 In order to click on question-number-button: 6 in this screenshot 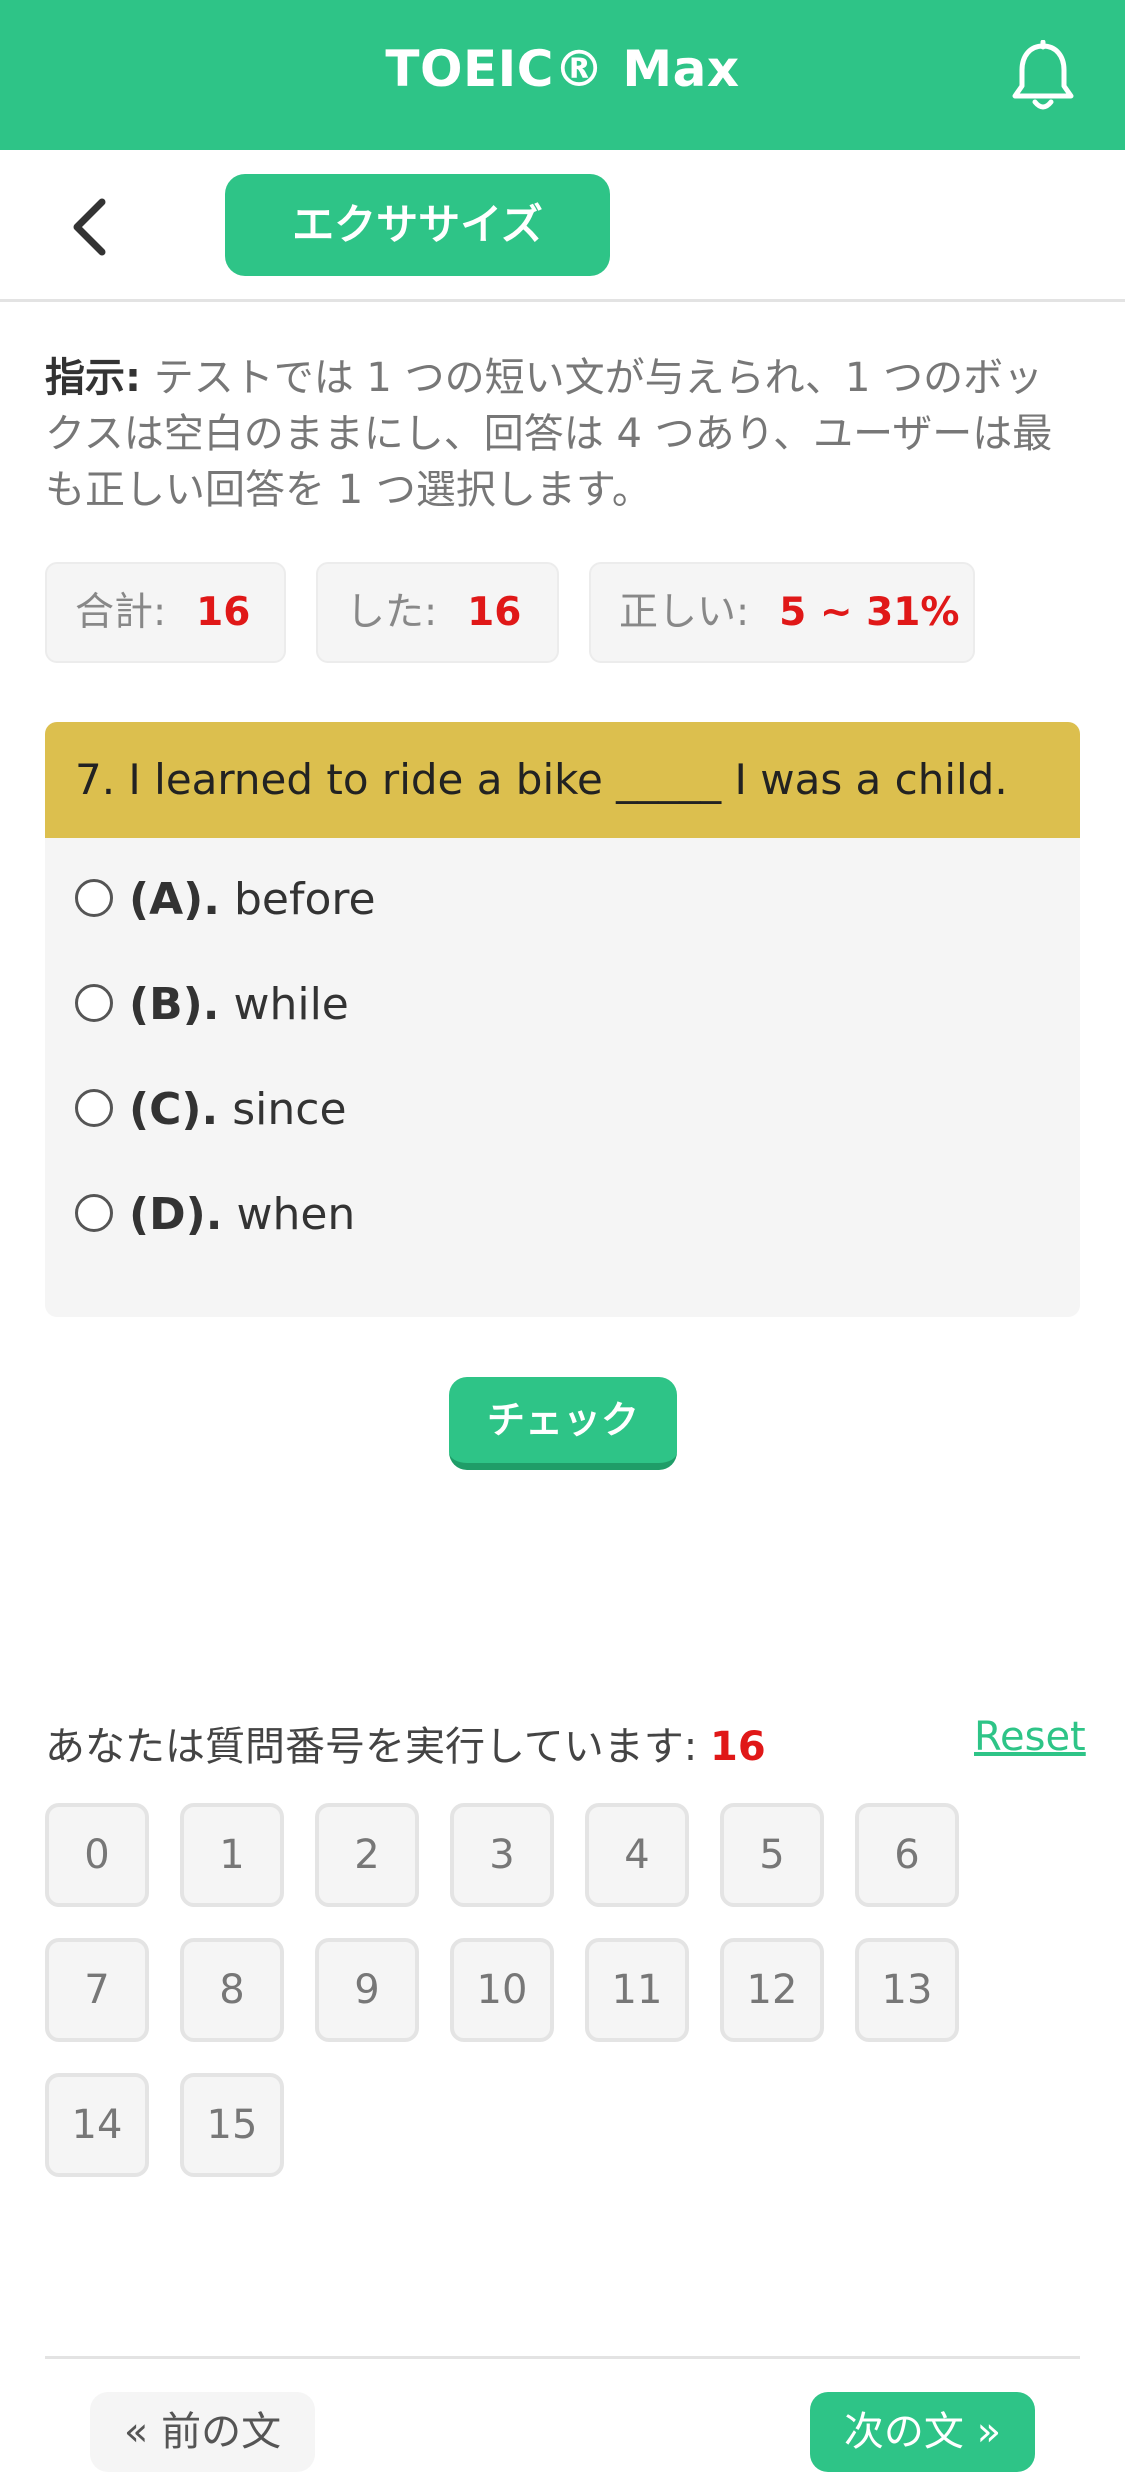, I will do `click(907, 1855)`.